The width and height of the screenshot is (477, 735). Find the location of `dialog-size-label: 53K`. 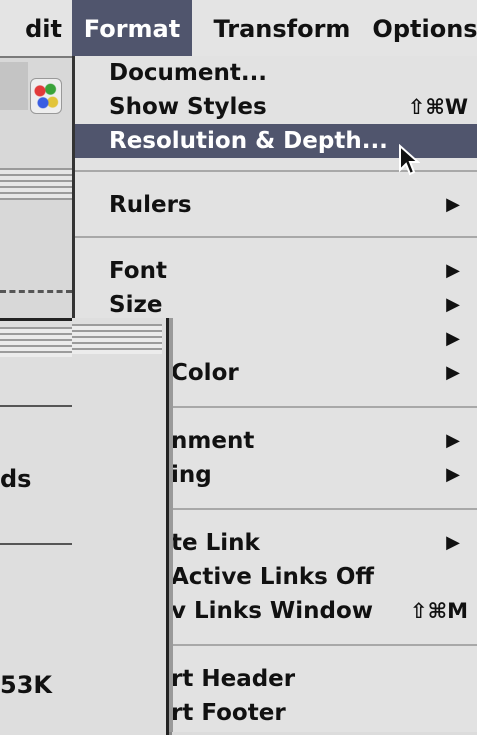

dialog-size-label: 53K is located at coordinates (26, 685).